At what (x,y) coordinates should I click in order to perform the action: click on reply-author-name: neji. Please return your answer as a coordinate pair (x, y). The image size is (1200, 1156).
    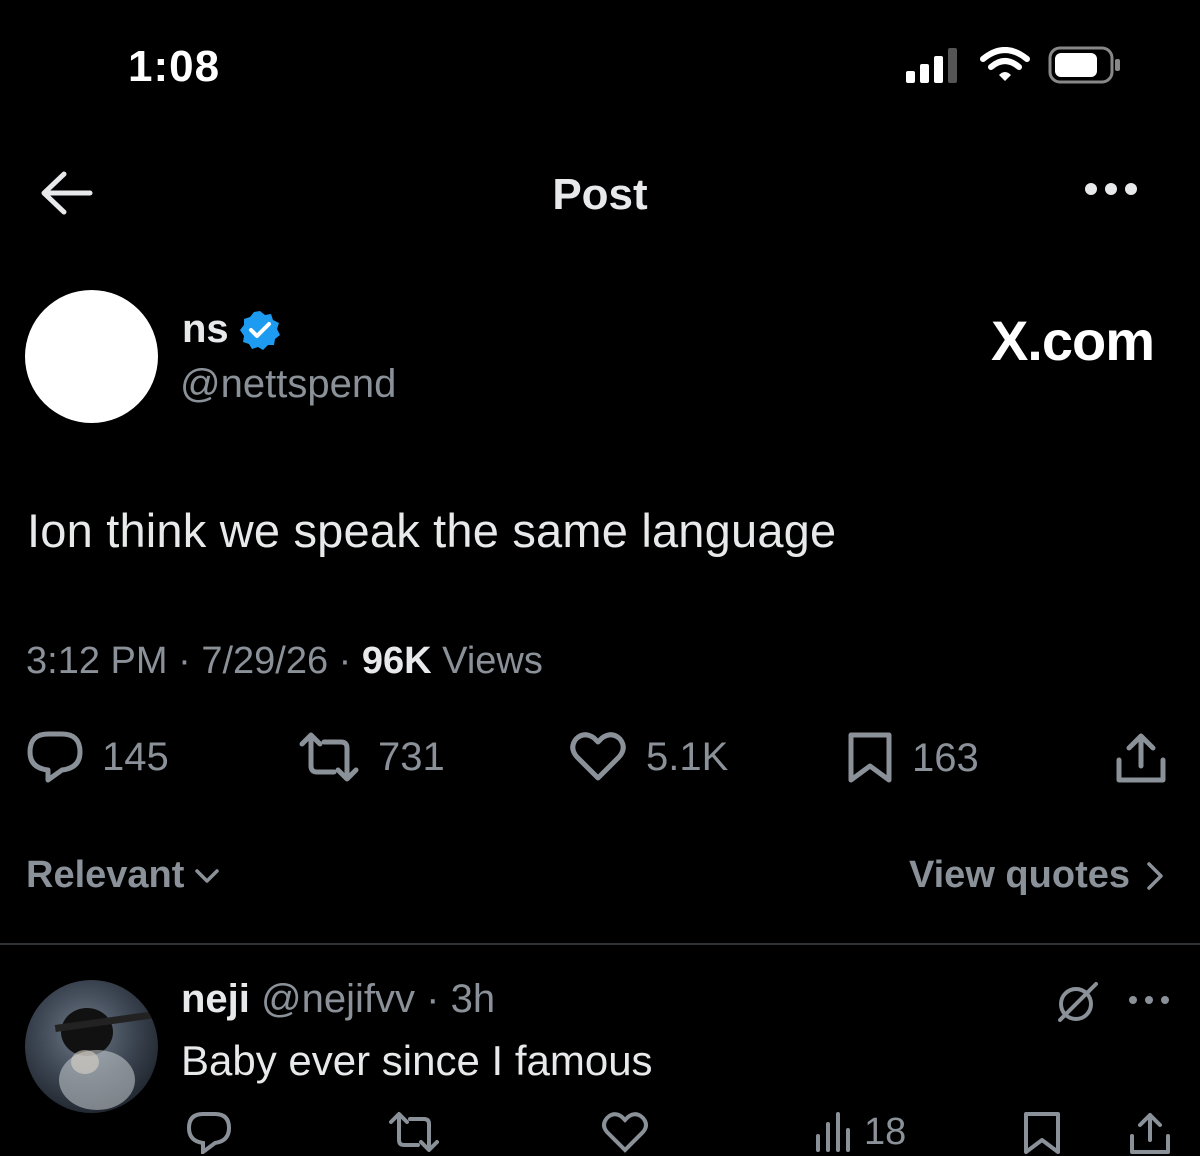
    Looking at the image, I should click on (215, 999).